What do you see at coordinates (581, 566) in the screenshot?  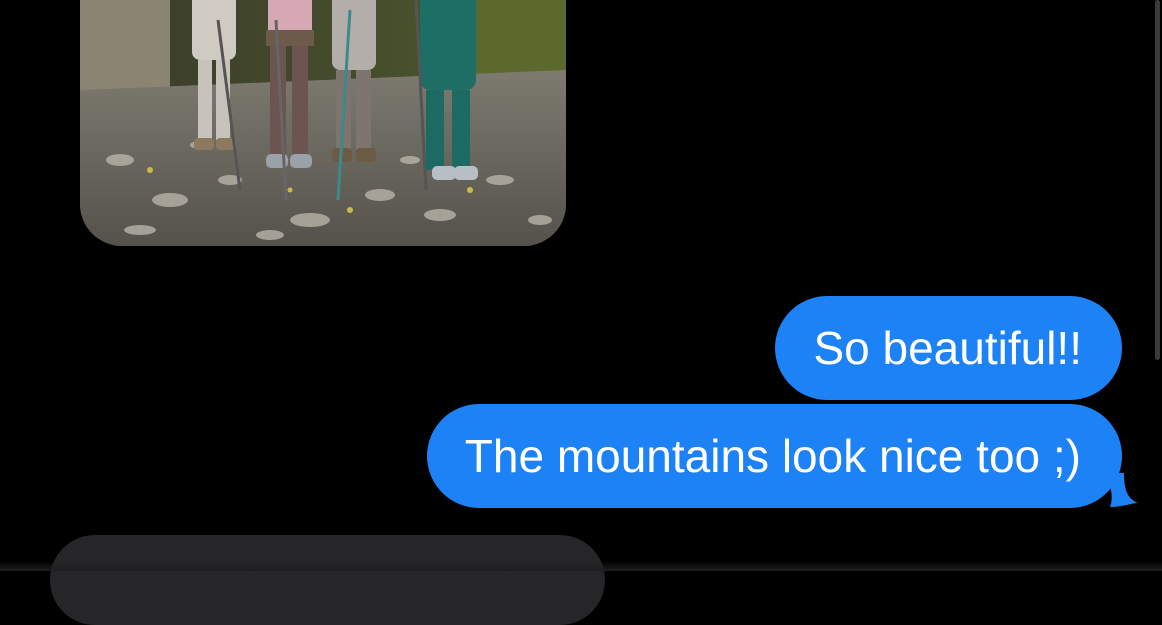 I see `composer-edge` at bounding box center [581, 566].